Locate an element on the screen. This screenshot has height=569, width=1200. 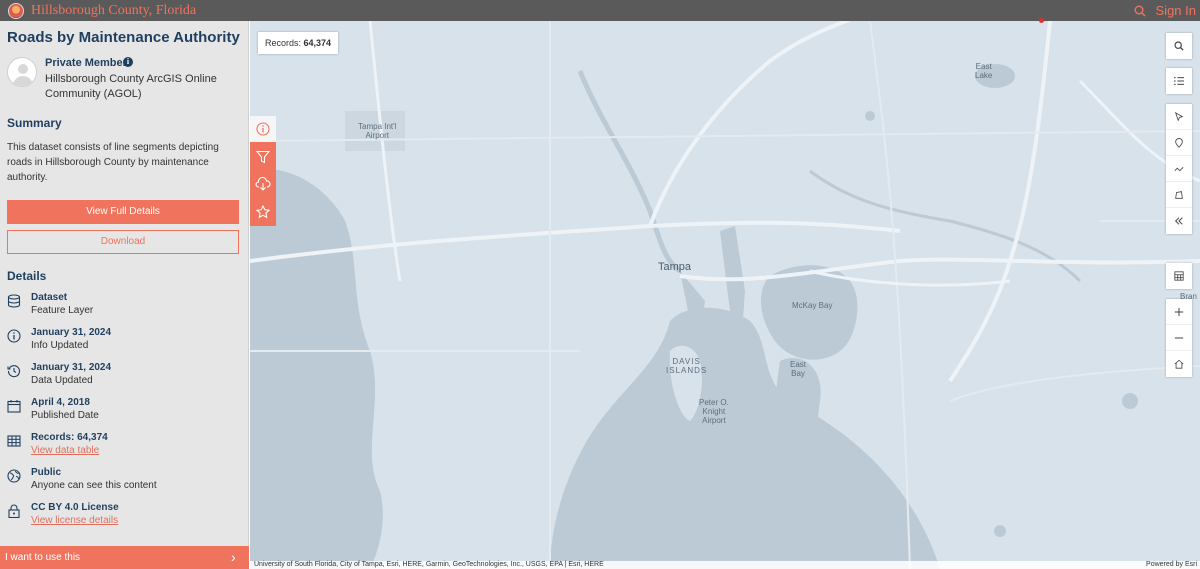
dataset-title: Roads by Maintenance Authority is located at coordinates (123, 37).